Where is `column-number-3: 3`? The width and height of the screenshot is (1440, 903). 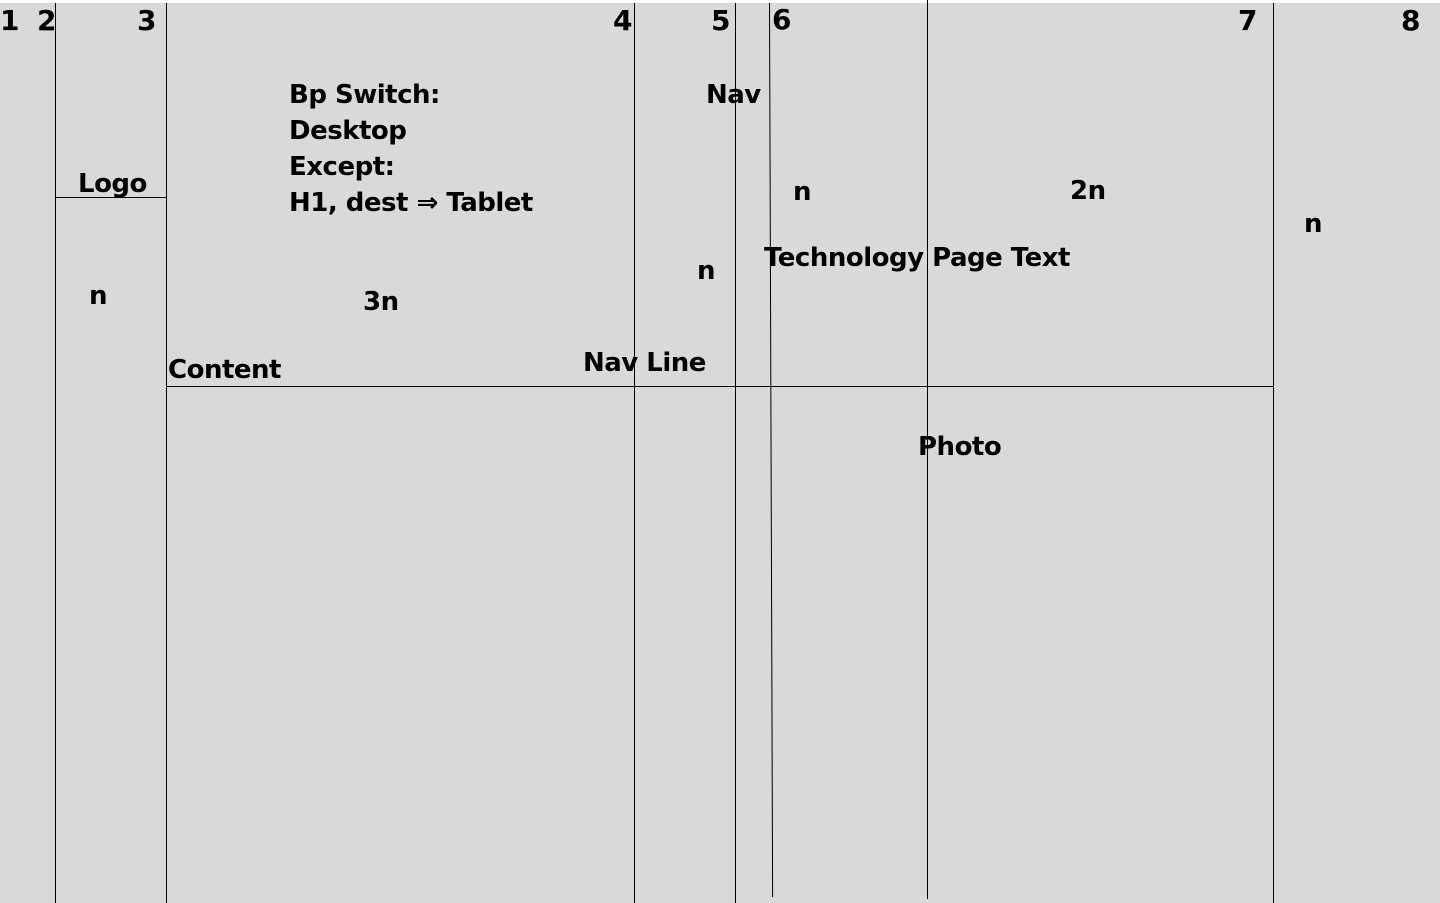
column-number-3: 3 is located at coordinates (147, 20).